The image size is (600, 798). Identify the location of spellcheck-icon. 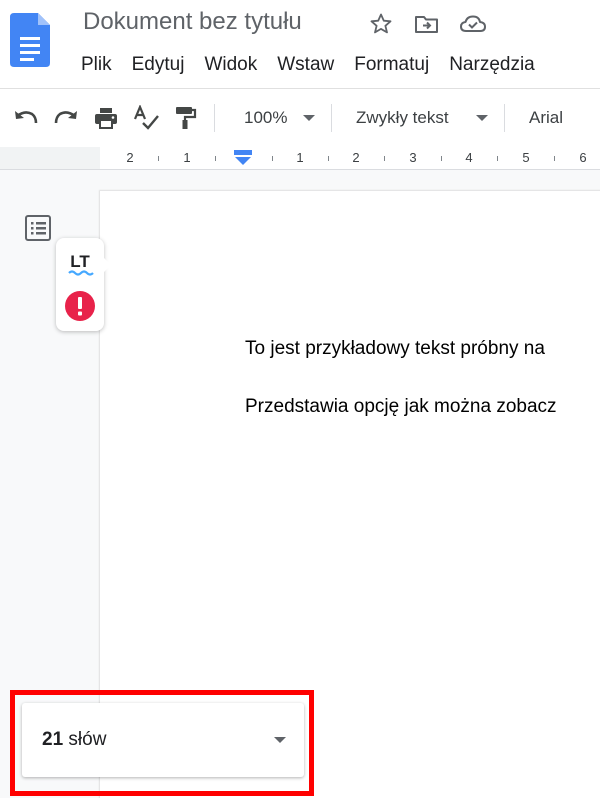
(146, 117).